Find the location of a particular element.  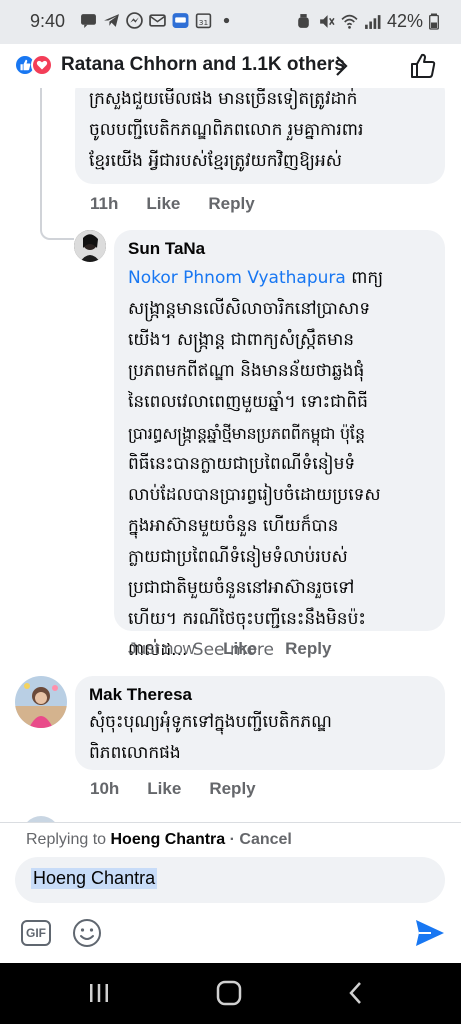

comment-line: ពាក្យ is located at coordinates (364, 278).